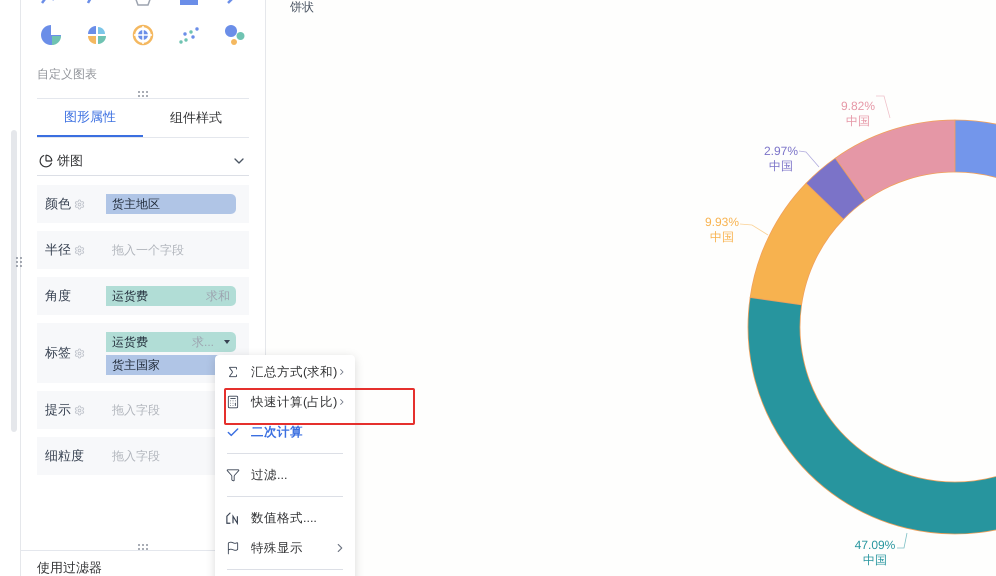 This screenshot has height=576, width=996. Describe the element at coordinates (233, 372) in the screenshot. I see `sigma-icon` at that location.